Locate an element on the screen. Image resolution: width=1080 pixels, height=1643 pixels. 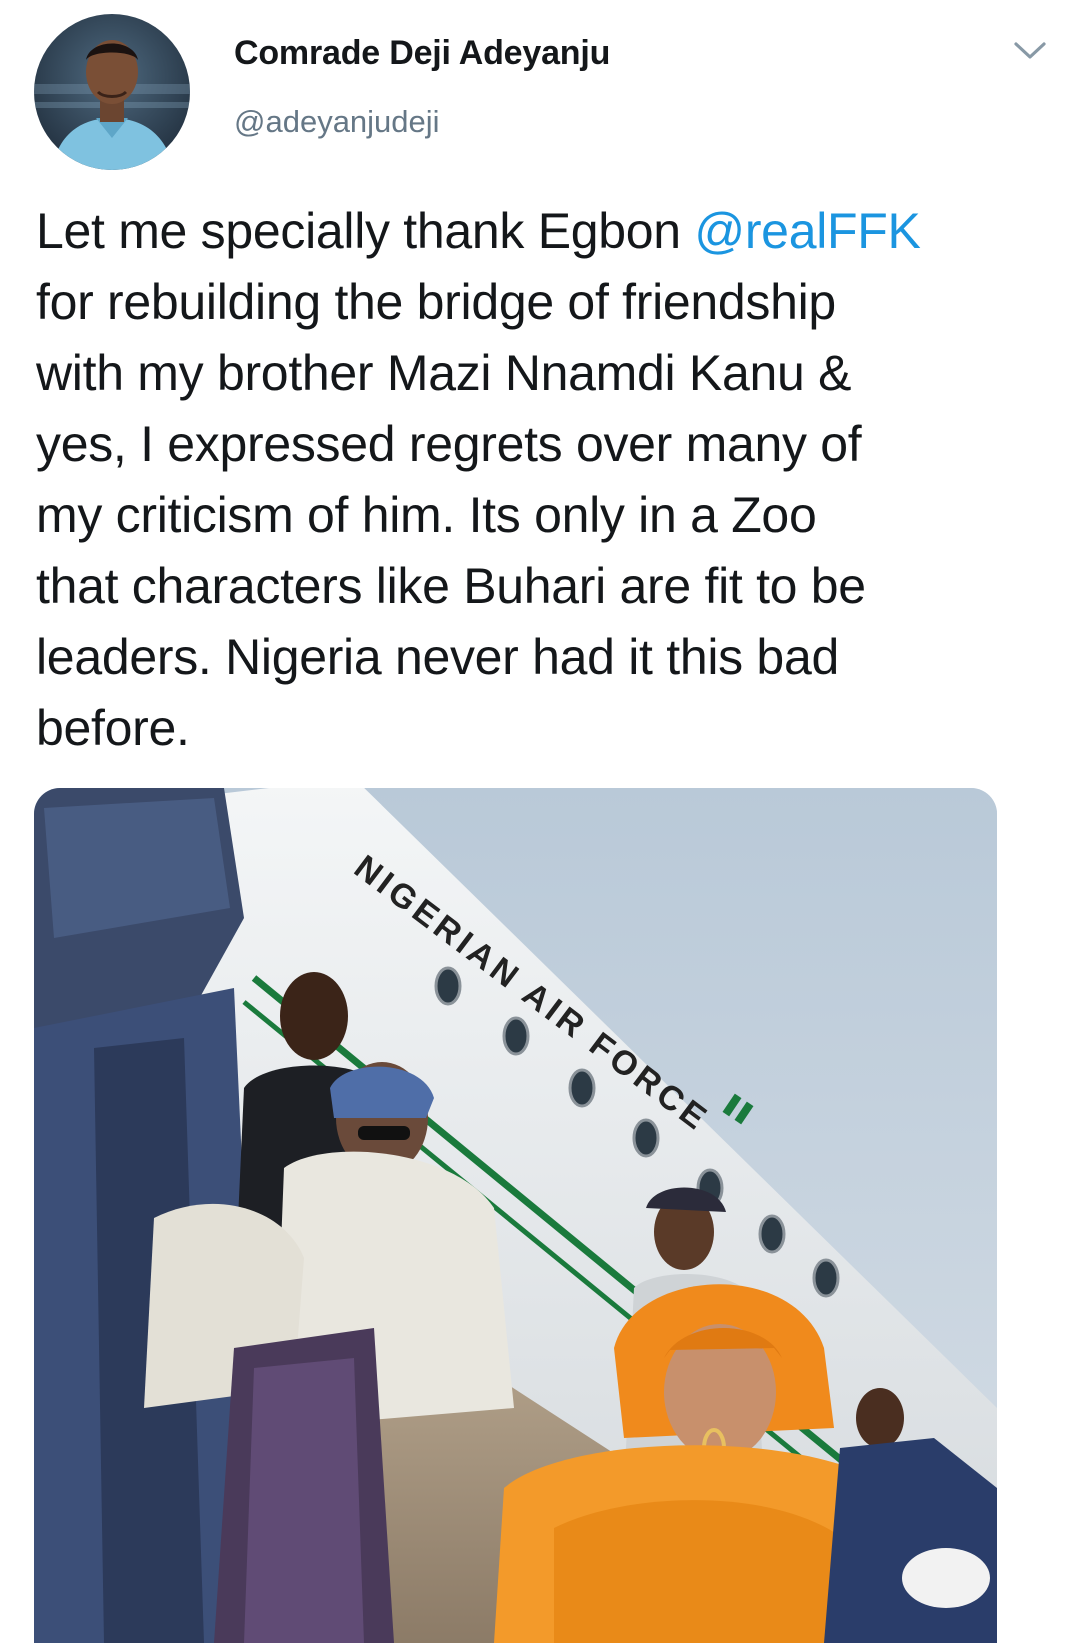
chevron-down-icon is located at coordinates (1030, 50).